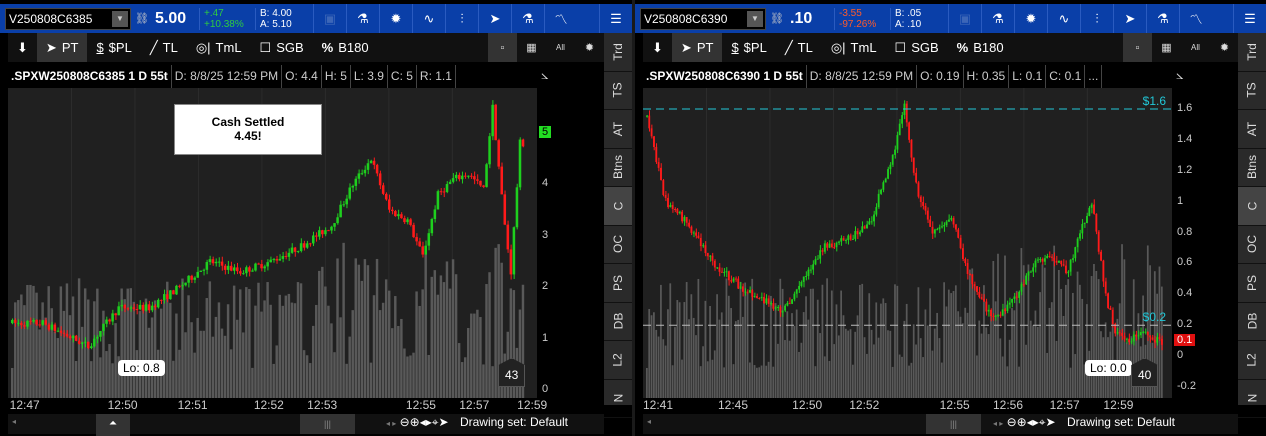 The width and height of the screenshot is (1266, 436). Describe the element at coordinates (703, 18) in the screenshot. I see `symbol-input: V250808C6390 ▼` at that location.